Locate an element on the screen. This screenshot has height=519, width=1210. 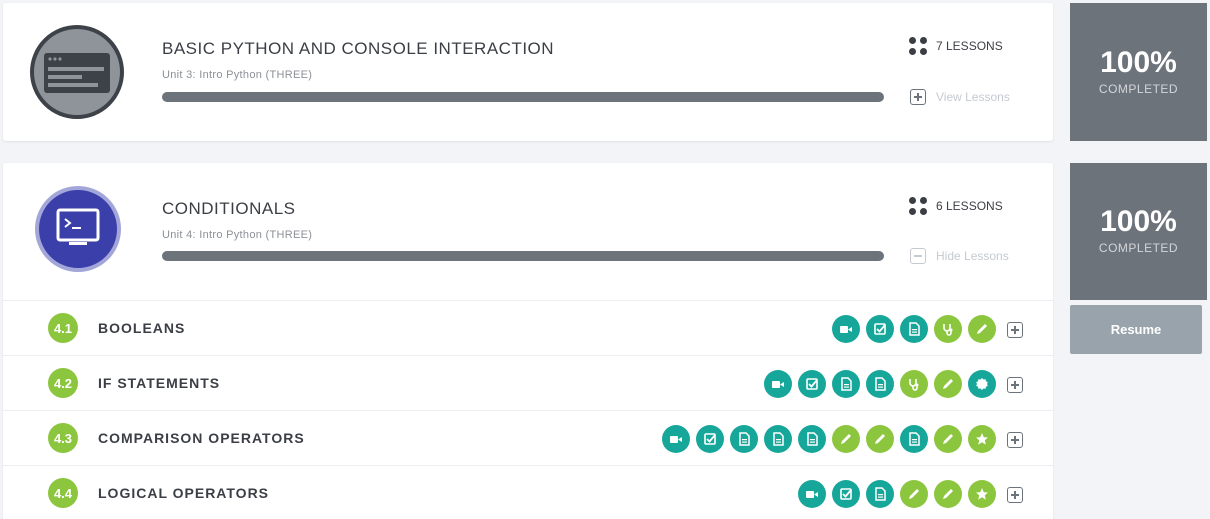
lesson-number-badge: 4.4 is located at coordinates (63, 493).